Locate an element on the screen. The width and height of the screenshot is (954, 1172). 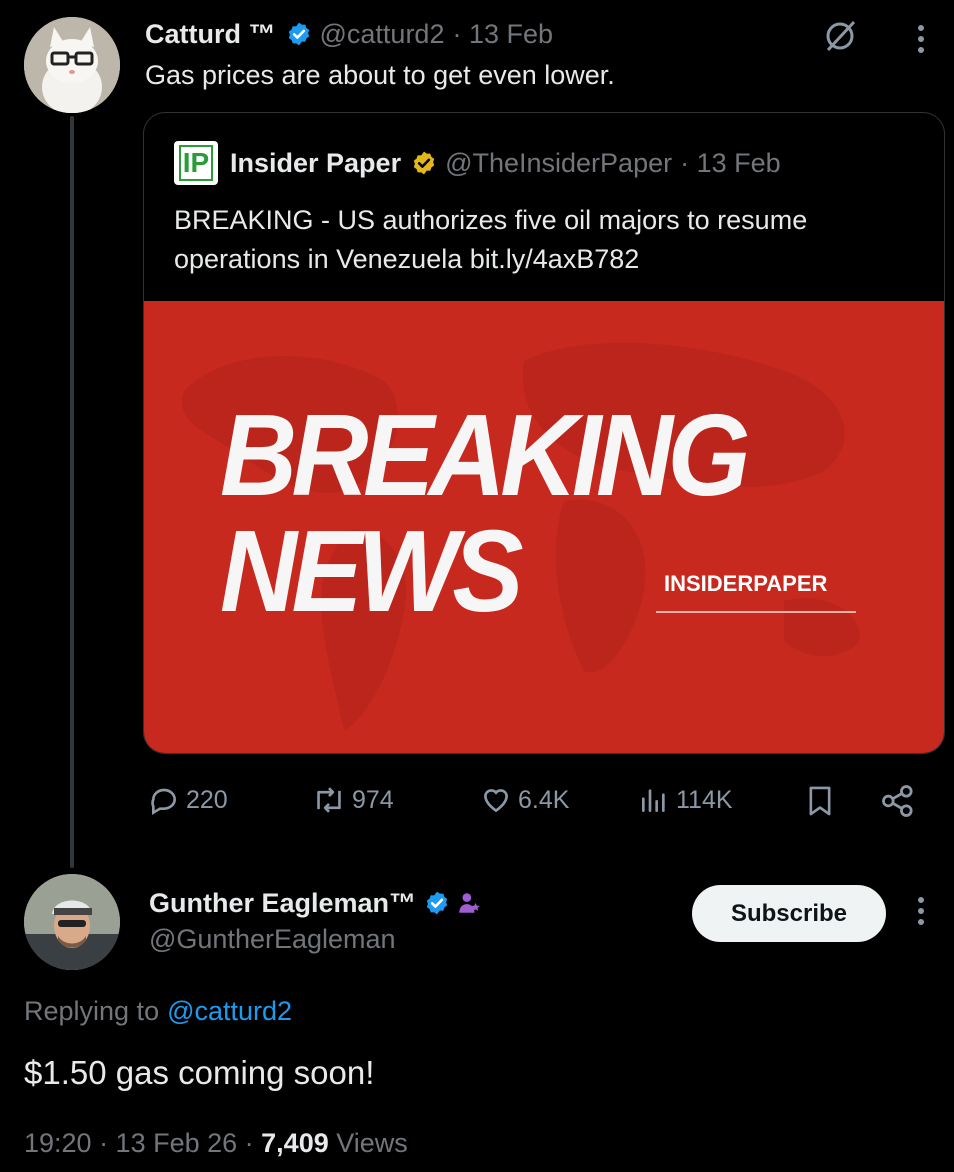
tweet2-meta: 19:20 · 13 Feb 26 · 7,409 Views is located at coordinates (216, 1143).